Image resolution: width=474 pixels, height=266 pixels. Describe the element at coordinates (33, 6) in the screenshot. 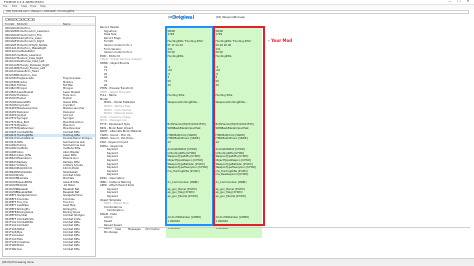

I see `menu-tools: Tools` at that location.